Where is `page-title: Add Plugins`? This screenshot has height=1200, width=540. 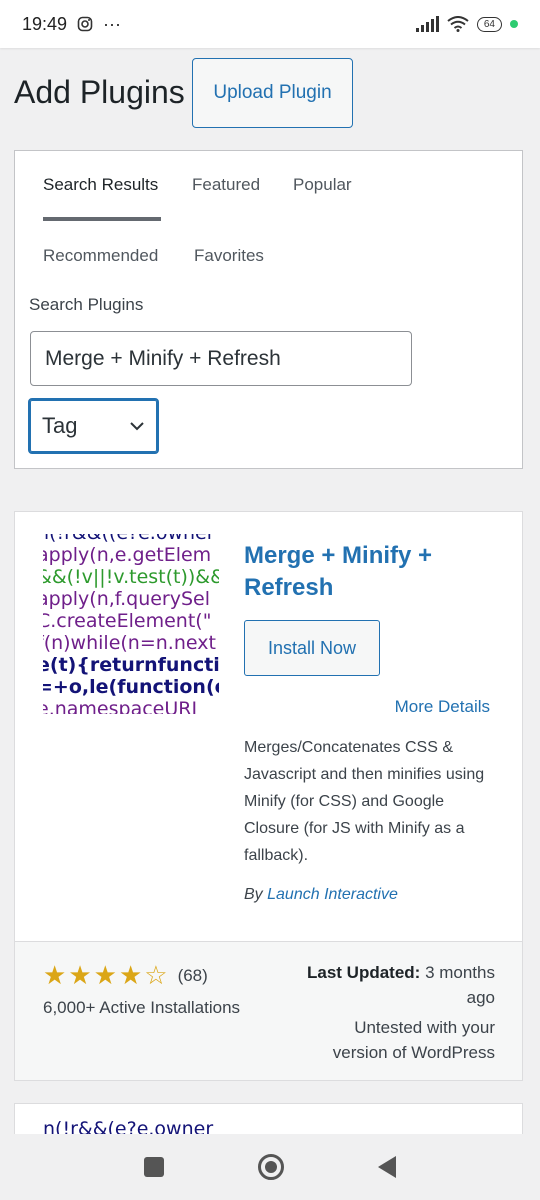
page-title: Add Plugins is located at coordinates (99, 92).